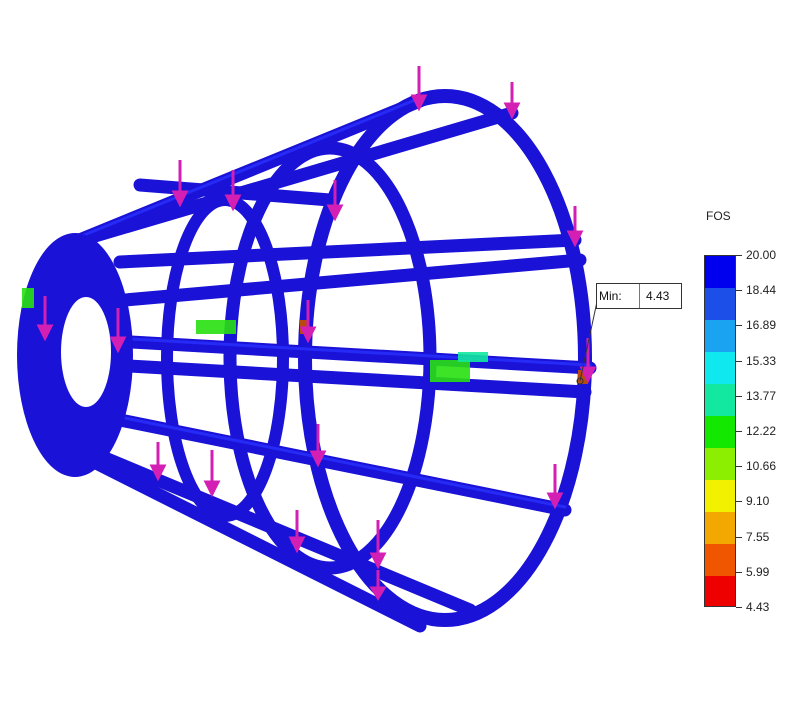  What do you see at coordinates (761, 325) in the screenshot?
I see `legend-label: 16.89` at bounding box center [761, 325].